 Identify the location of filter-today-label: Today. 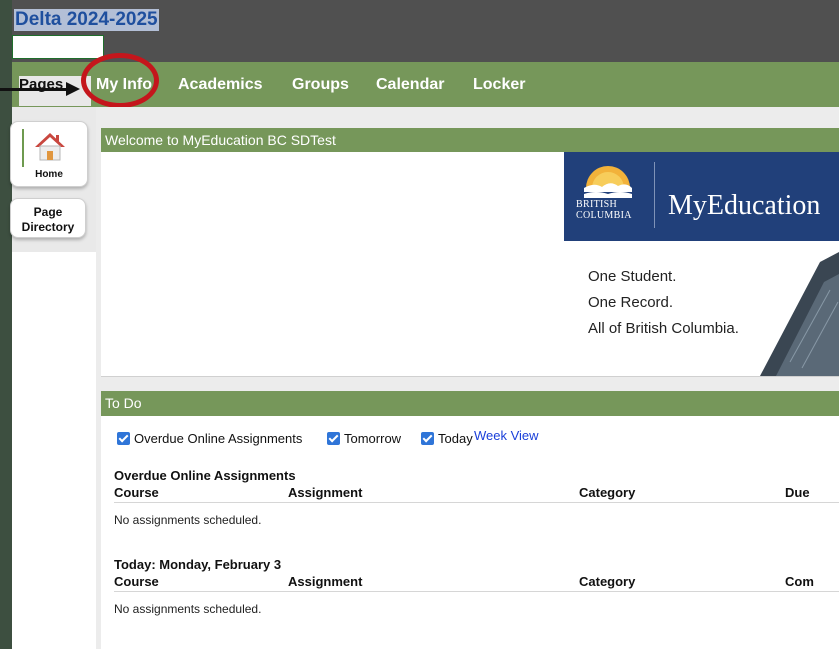
(455, 438).